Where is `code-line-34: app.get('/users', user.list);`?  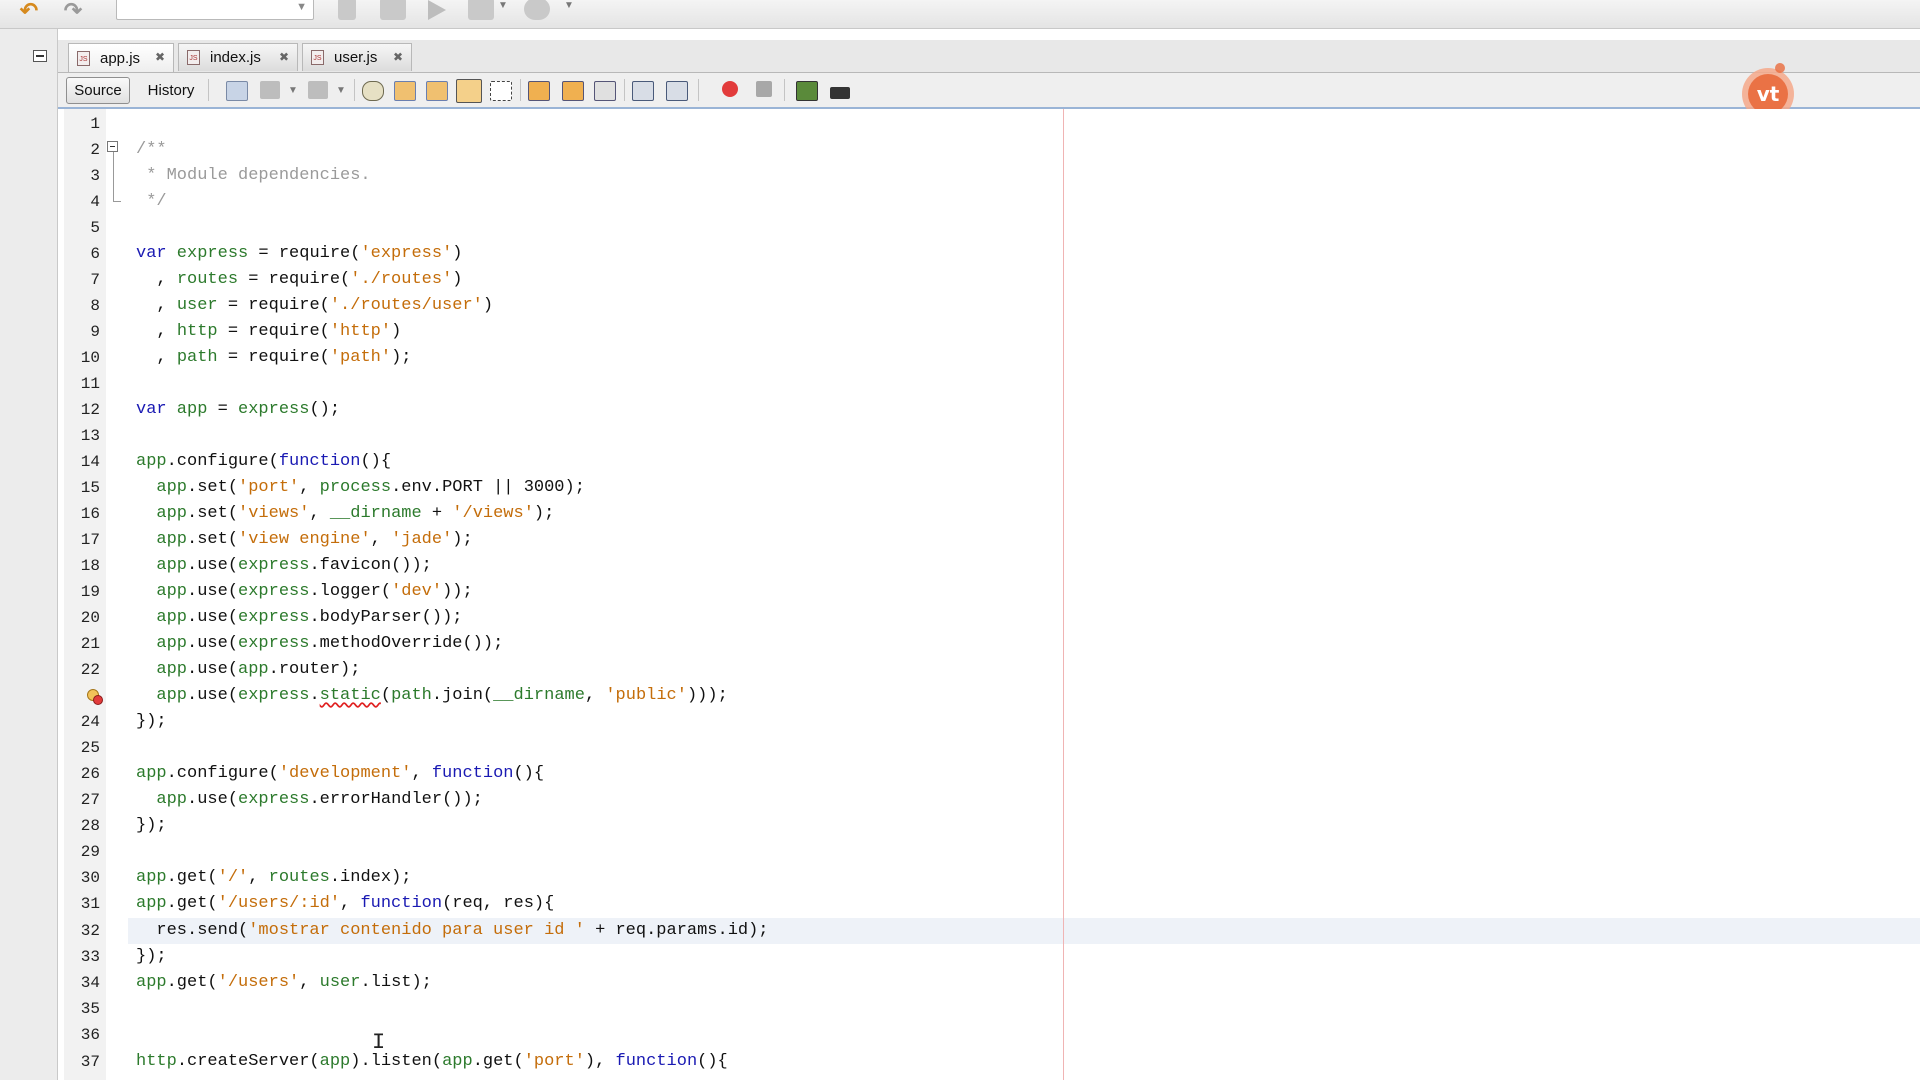
code-line-34: app.get('/users', user.list); is located at coordinates (284, 983).